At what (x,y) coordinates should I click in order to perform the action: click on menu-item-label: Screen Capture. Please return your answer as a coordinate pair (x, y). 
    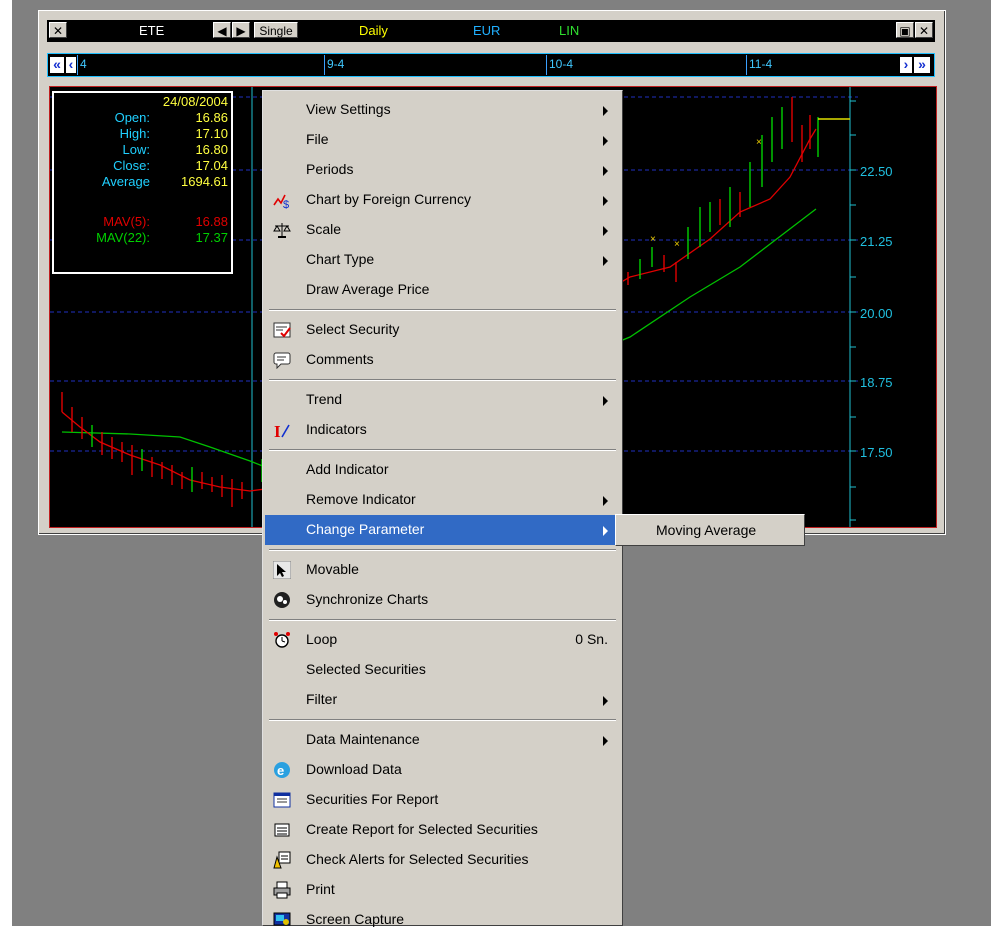
    Looking at the image, I should click on (355, 919).